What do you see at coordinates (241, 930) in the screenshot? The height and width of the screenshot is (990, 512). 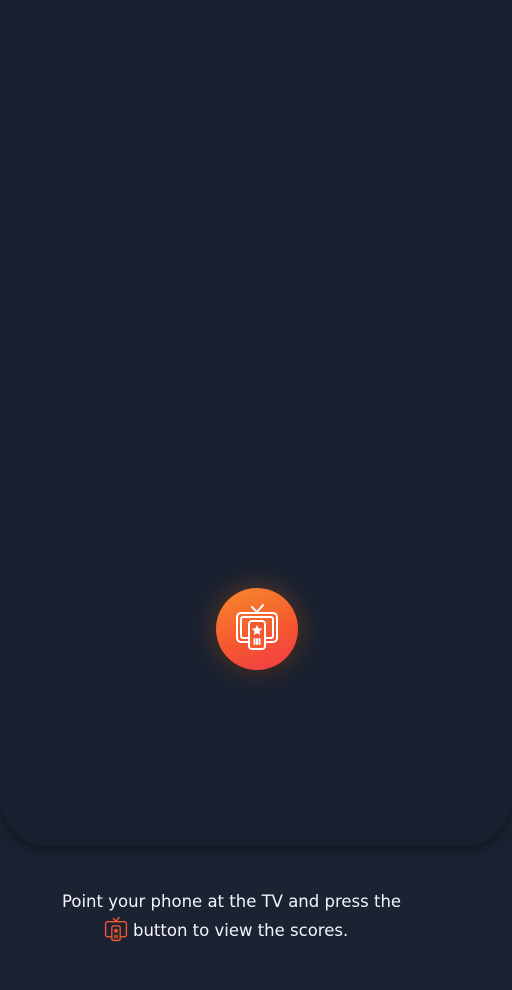 I see `instructions-line-2: button to view the scores.` at bounding box center [241, 930].